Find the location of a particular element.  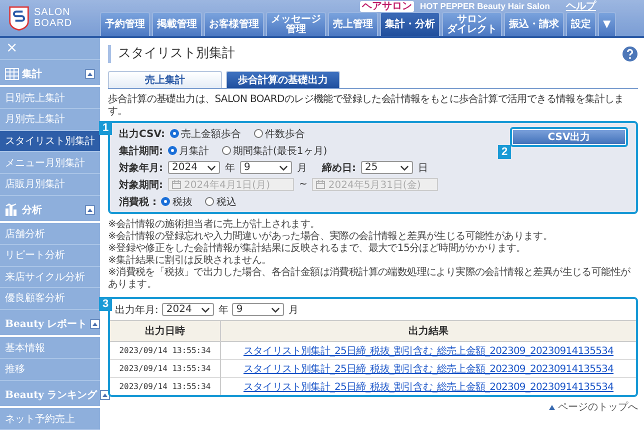

select-field: 25 is located at coordinates (387, 167).